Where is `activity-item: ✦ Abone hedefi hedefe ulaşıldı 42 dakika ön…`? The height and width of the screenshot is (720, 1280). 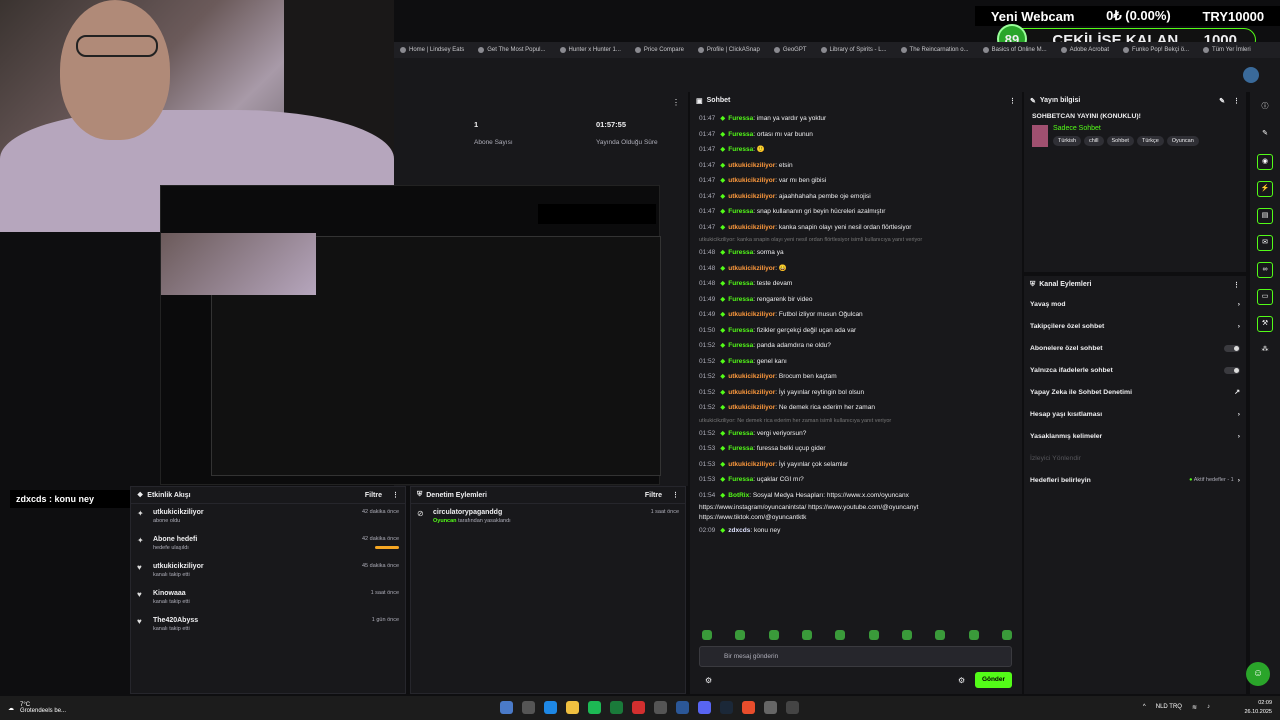 activity-item: ✦ Abone hedefi hedefe ulaşıldı 42 dakika ön… is located at coordinates (268, 544).